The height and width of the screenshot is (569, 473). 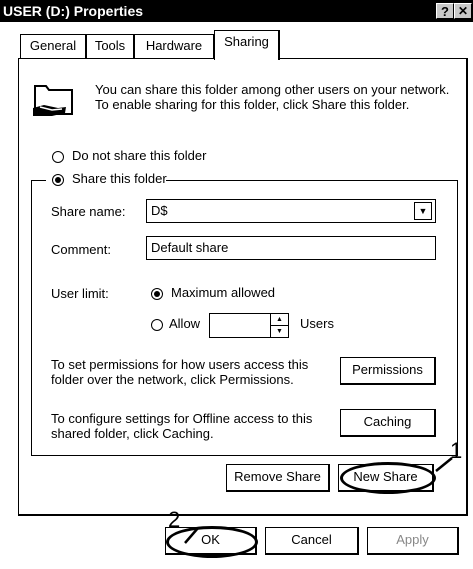 I want to click on dropdown-arrow-icon: ▼, so click(x=423, y=211).